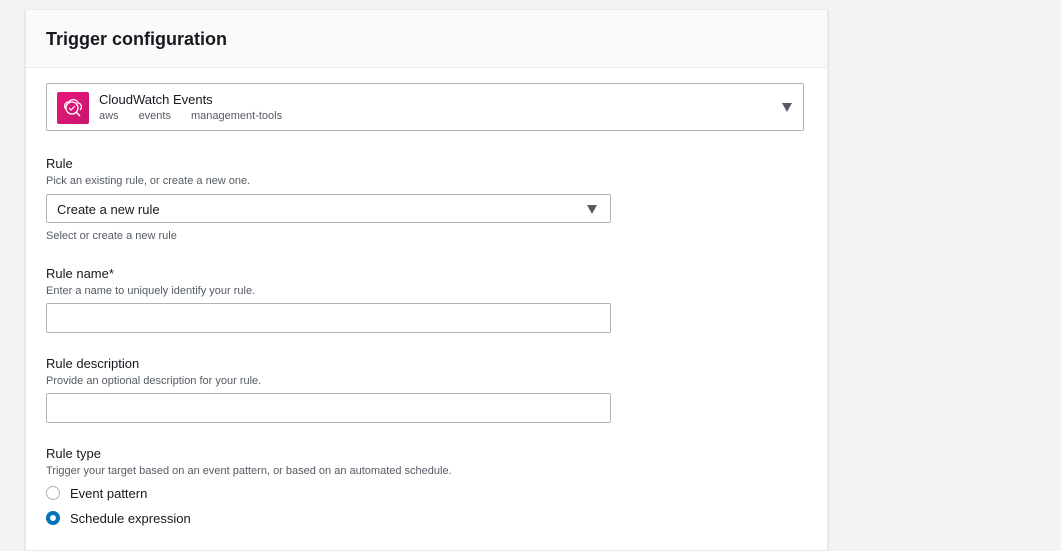 The width and height of the screenshot is (1061, 551). Describe the element at coordinates (73, 108) in the screenshot. I see `cloudwatch-events-icon` at that location.